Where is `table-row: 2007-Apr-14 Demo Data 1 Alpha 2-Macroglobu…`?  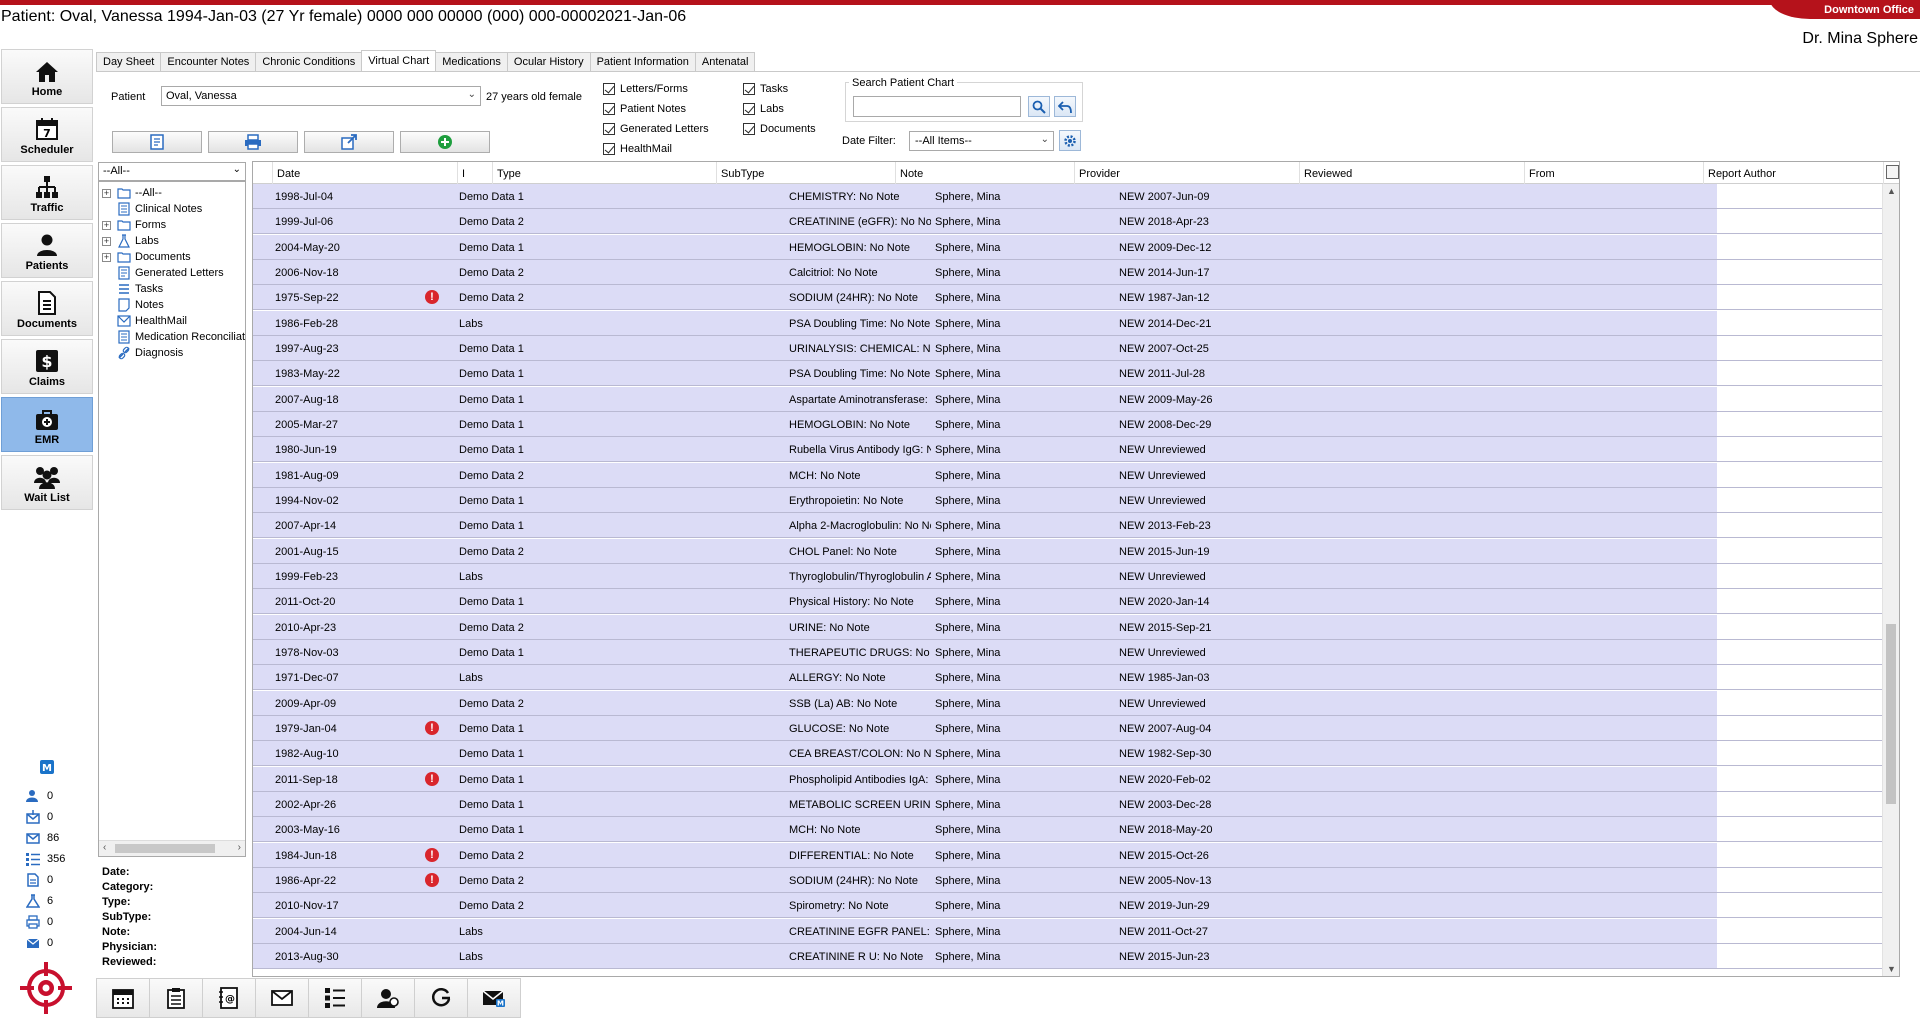 table-row: 2007-Apr-14 Demo Data 1 Alpha 2-Macroglobu… is located at coordinates (1076, 526).